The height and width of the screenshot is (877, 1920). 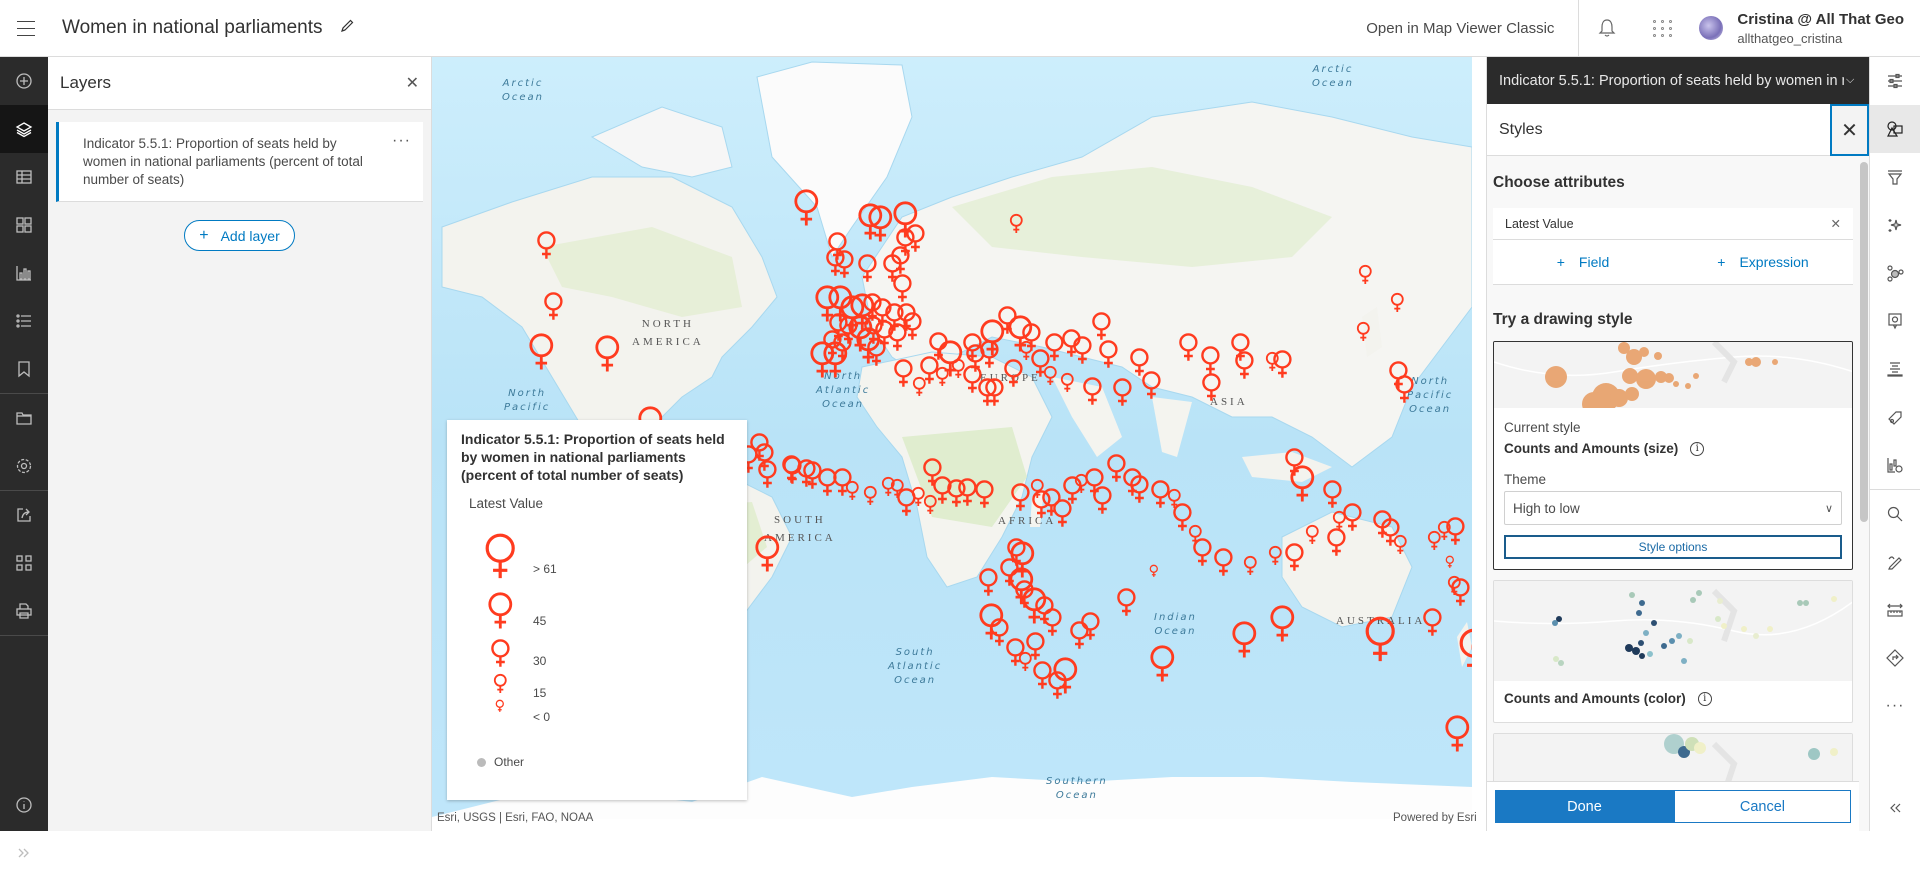 What do you see at coordinates (24, 273) in the screenshot?
I see `nav-charts` at bounding box center [24, 273].